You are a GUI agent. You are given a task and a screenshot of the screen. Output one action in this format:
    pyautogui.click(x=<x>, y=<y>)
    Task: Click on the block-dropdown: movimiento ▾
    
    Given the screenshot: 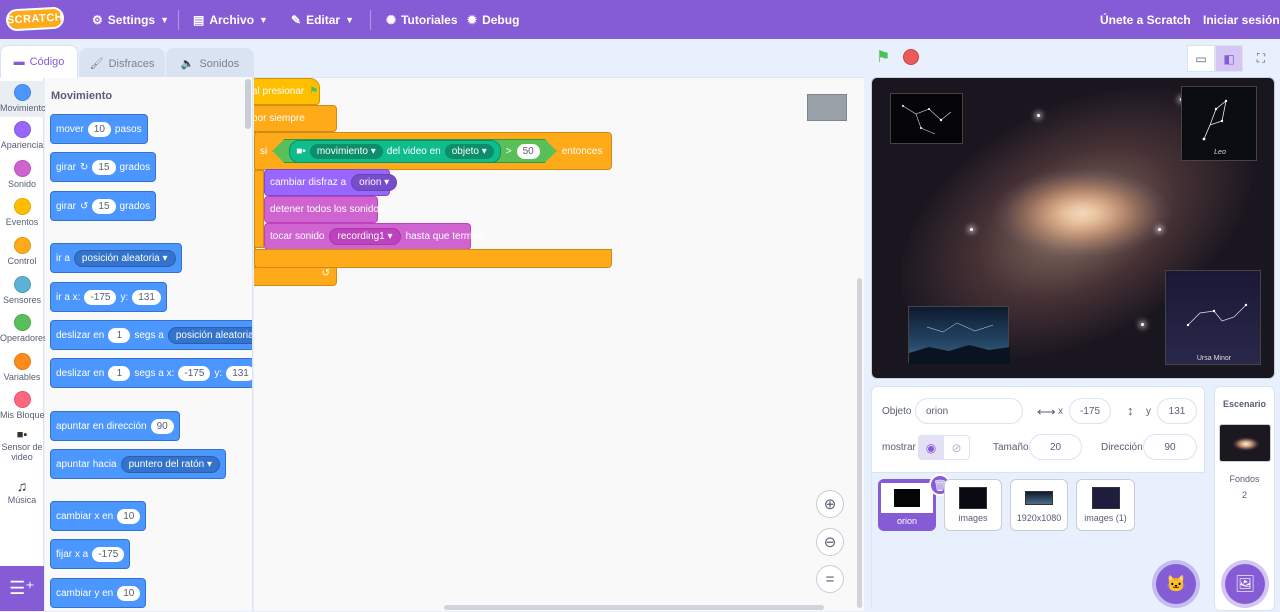 What is the action you would take?
    pyautogui.click(x=346, y=151)
    